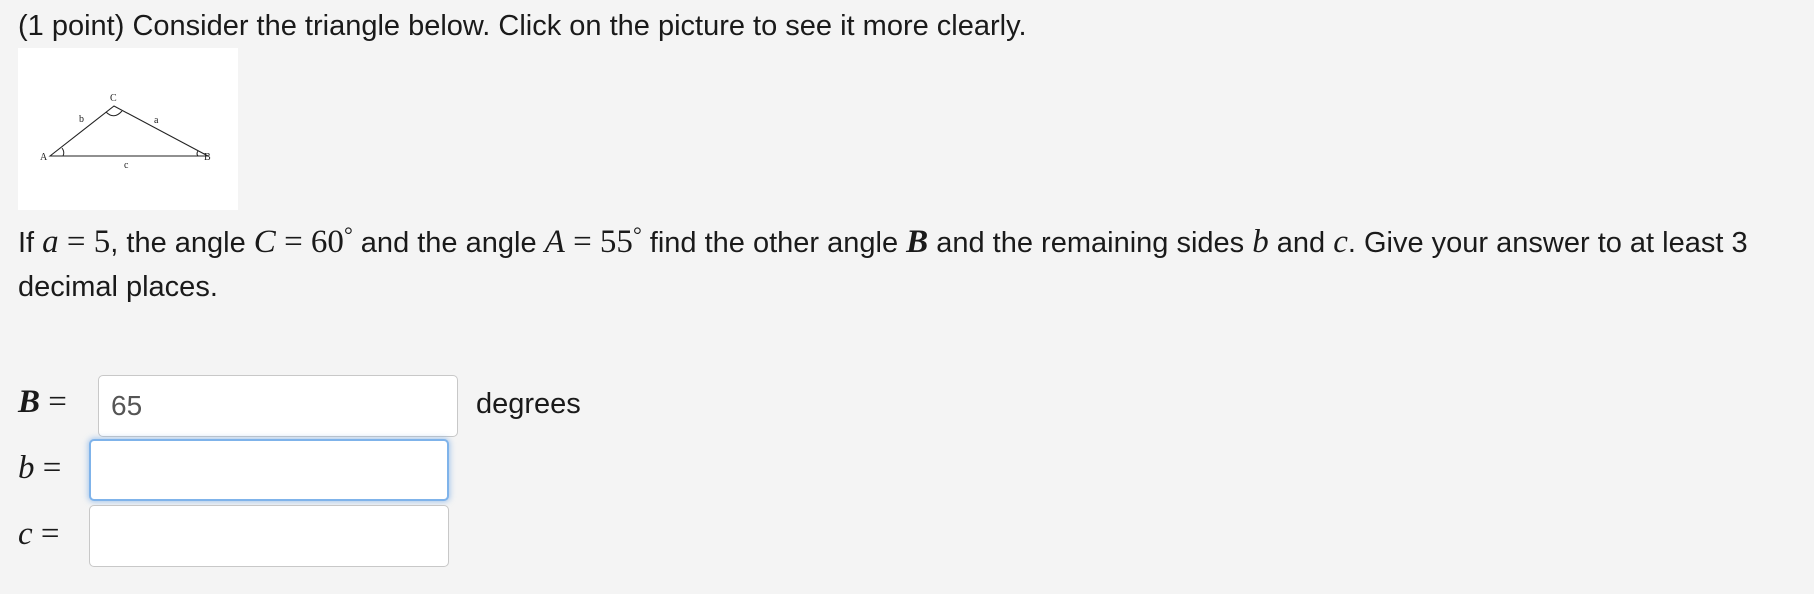  Describe the element at coordinates (26, 468) in the screenshot. I see `label-var: b` at that location.